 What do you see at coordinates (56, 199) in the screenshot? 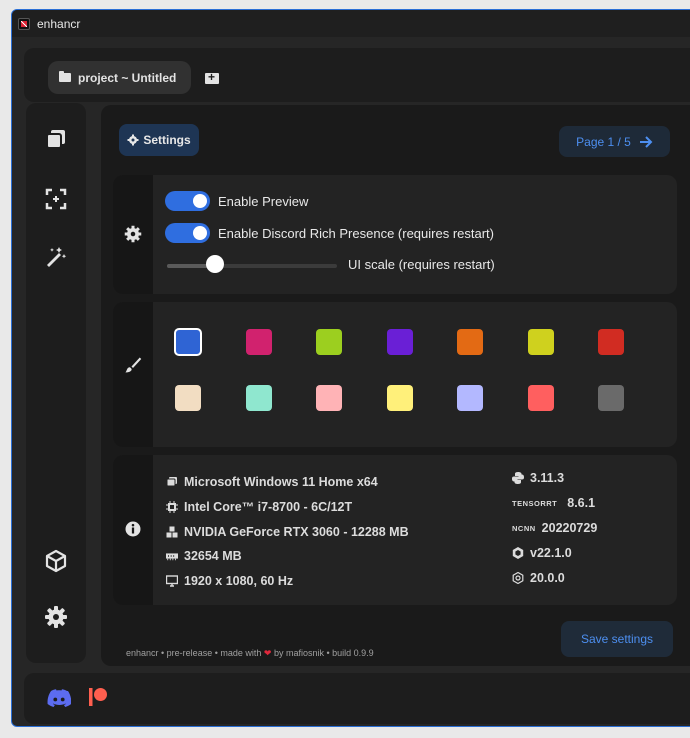
I see `upscale-icon` at bounding box center [56, 199].